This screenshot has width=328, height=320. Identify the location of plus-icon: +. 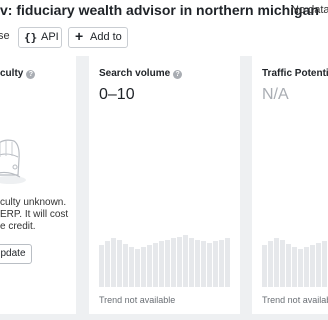
(79, 36).